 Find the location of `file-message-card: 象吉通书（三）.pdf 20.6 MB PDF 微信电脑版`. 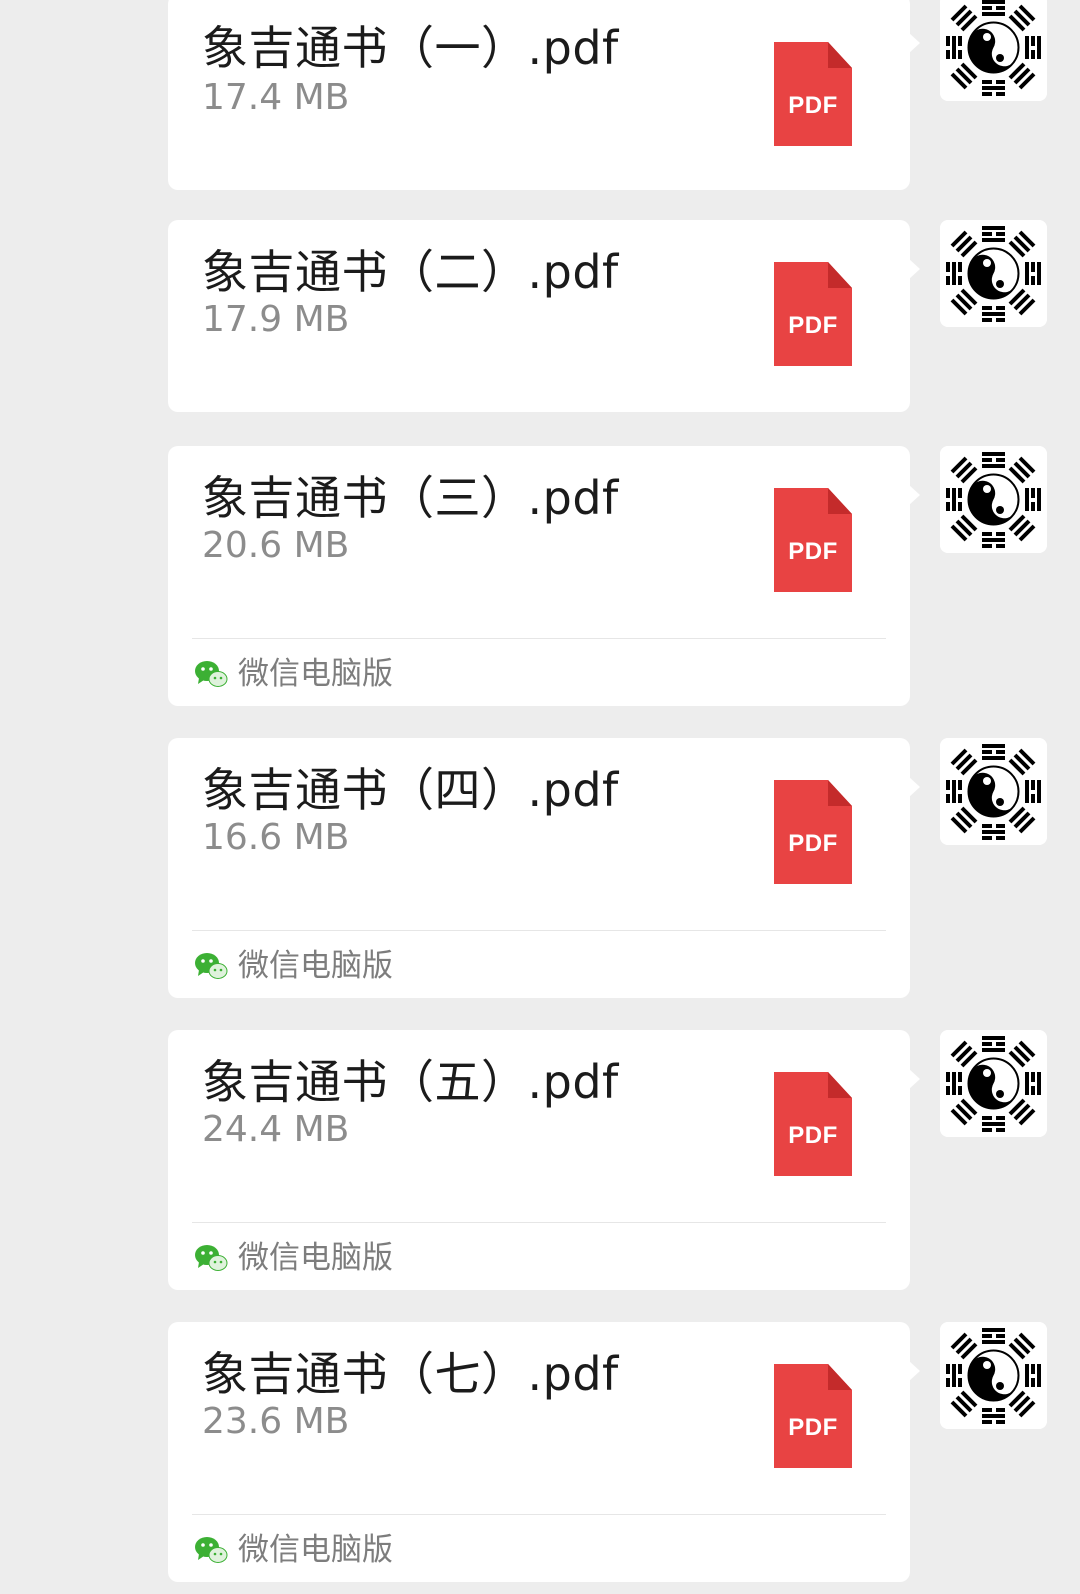

file-message-card: 象吉通书（三）.pdf 20.6 MB PDF 微信电脑版 is located at coordinates (539, 576).